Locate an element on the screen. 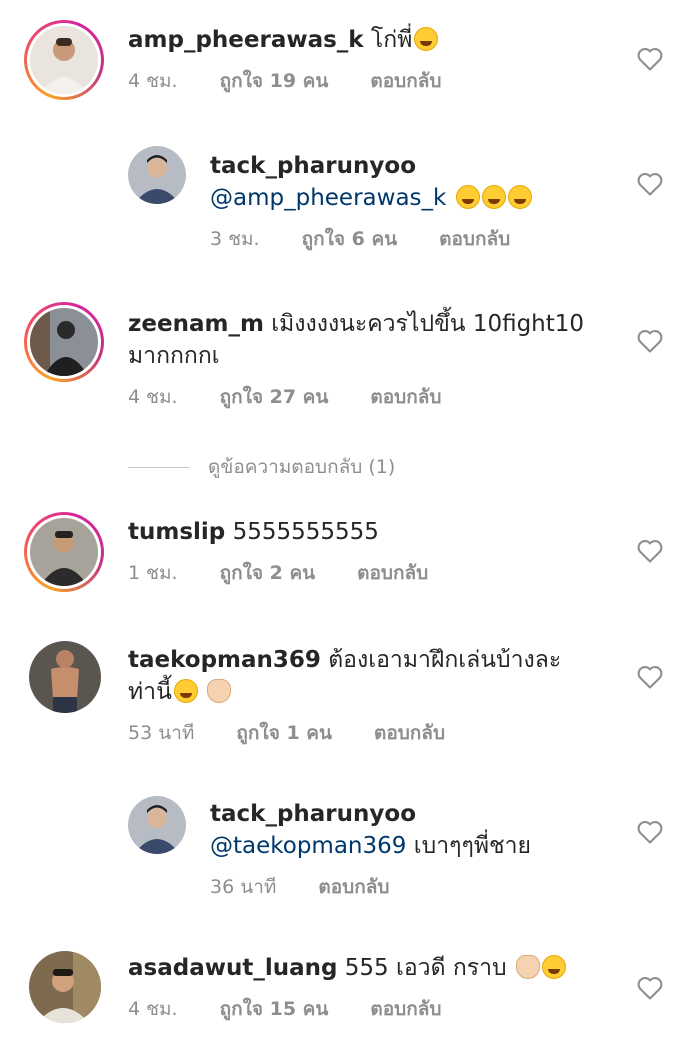  likes-count: ถูกใจ 15 คน is located at coordinates (274, 1009).